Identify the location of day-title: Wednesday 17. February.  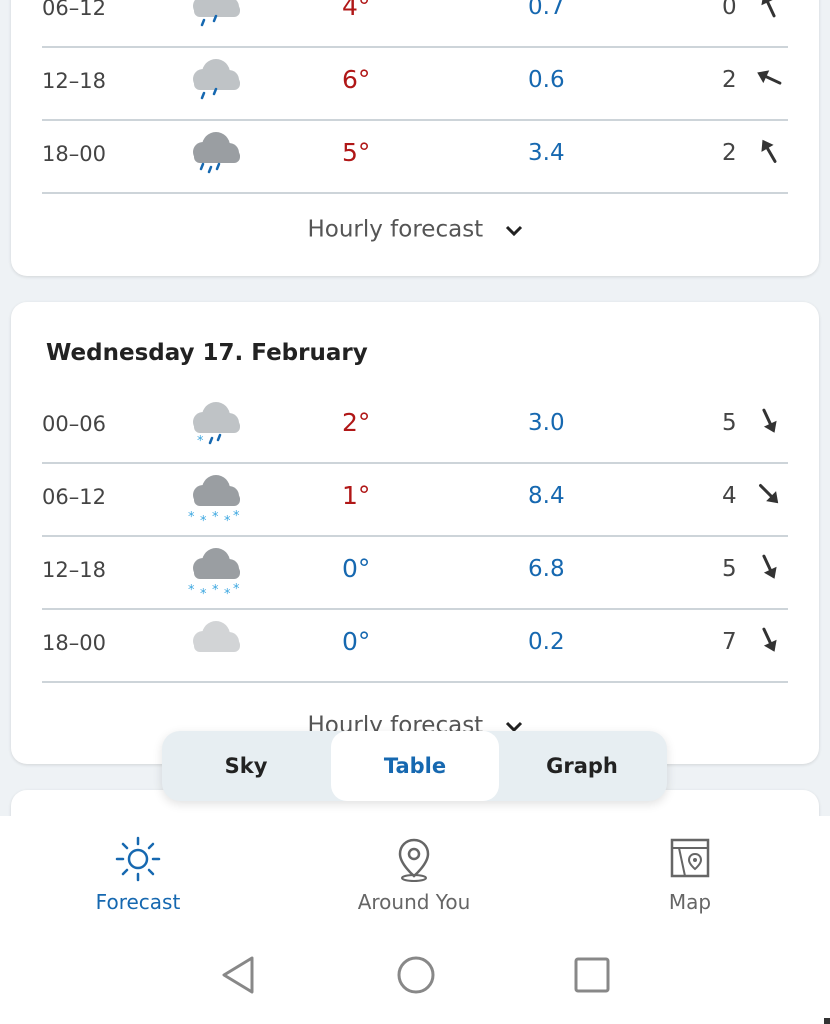
(207, 353).